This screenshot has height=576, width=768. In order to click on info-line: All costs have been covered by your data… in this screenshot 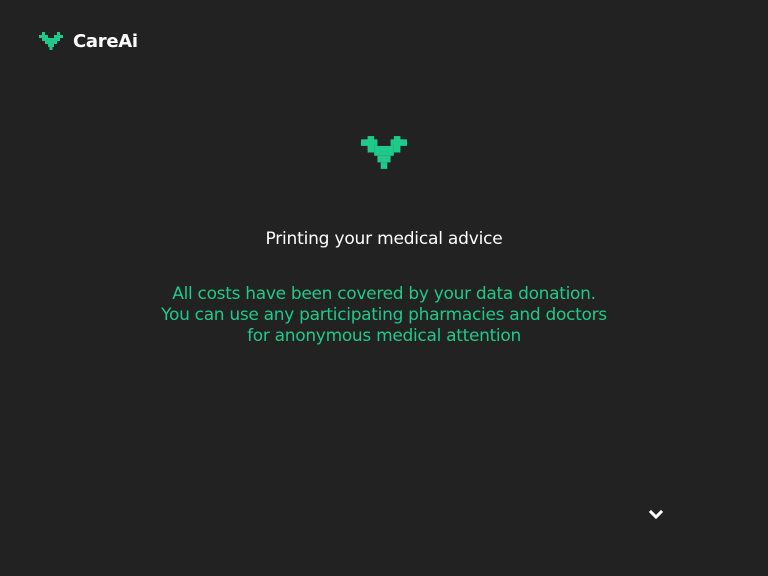, I will do `click(384, 294)`.